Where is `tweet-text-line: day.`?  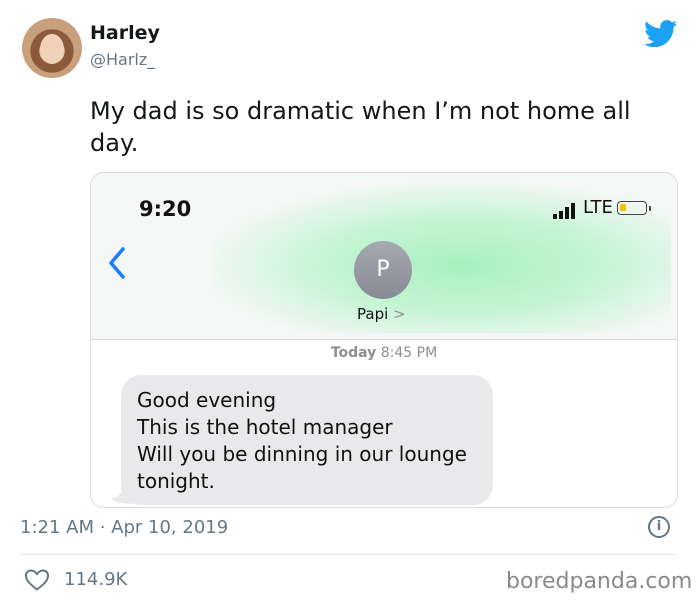 tweet-text-line: day. is located at coordinates (114, 143).